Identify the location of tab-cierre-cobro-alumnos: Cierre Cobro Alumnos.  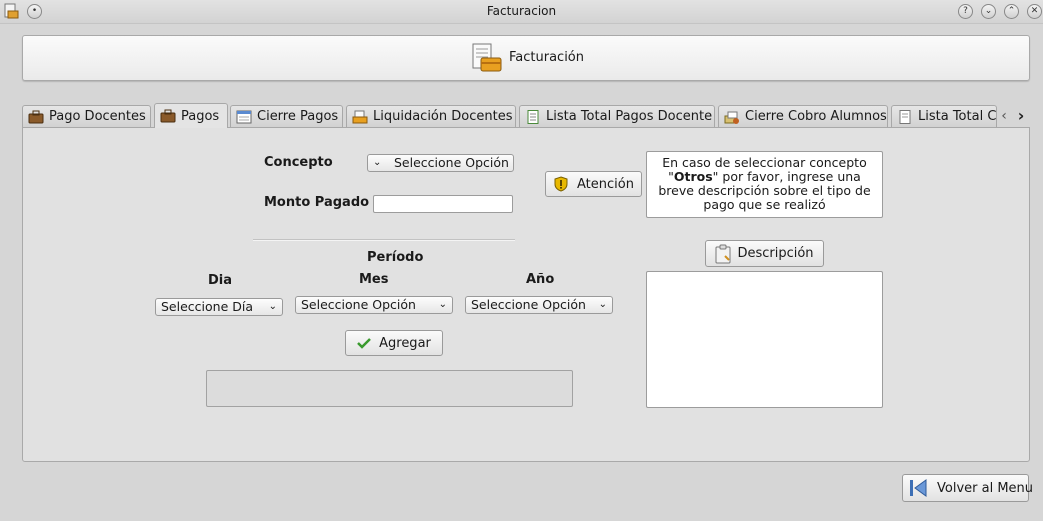
(803, 116).